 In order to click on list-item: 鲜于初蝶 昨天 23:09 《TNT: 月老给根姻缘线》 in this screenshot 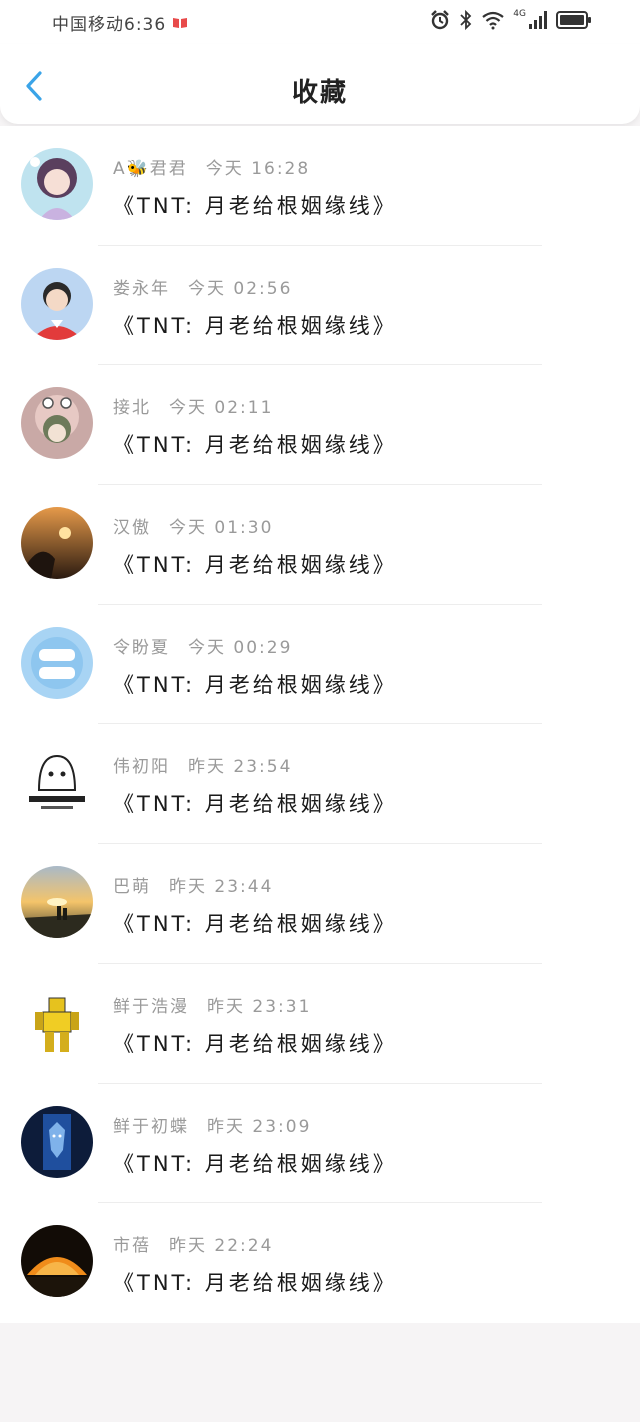, I will do `click(320, 1144)`.